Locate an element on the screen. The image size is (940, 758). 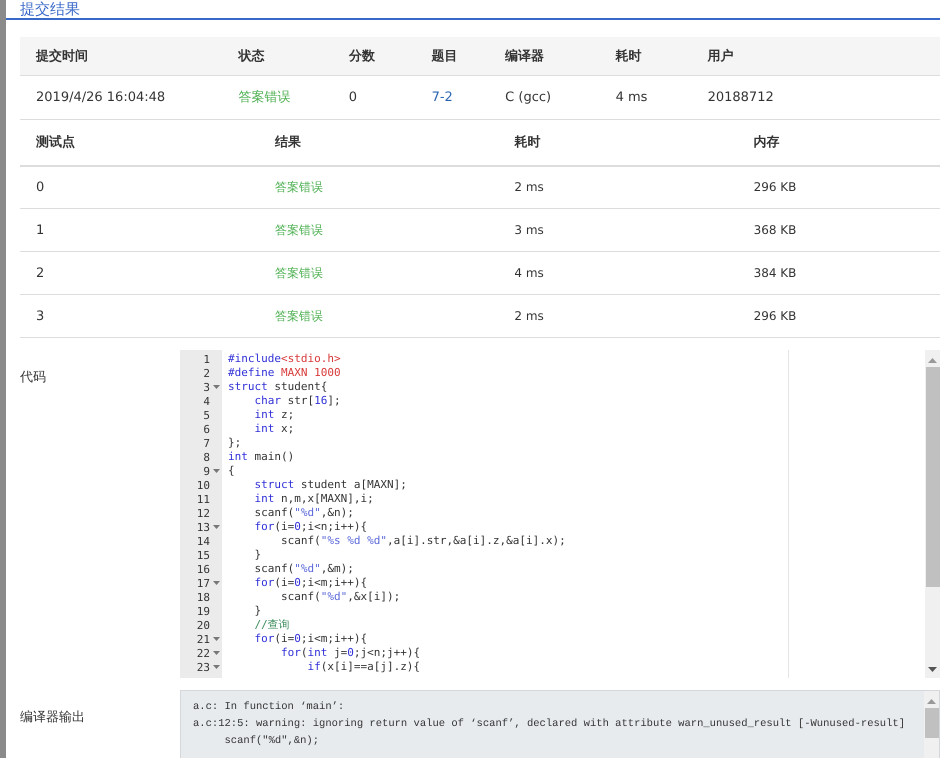
code-line: char str[16]; is located at coordinates (297, 401).